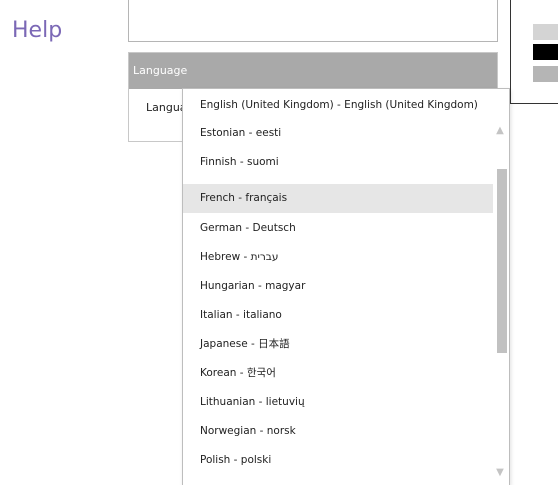 The height and width of the screenshot is (485, 558). I want to click on arrow-down-icon: ▼, so click(500, 473).